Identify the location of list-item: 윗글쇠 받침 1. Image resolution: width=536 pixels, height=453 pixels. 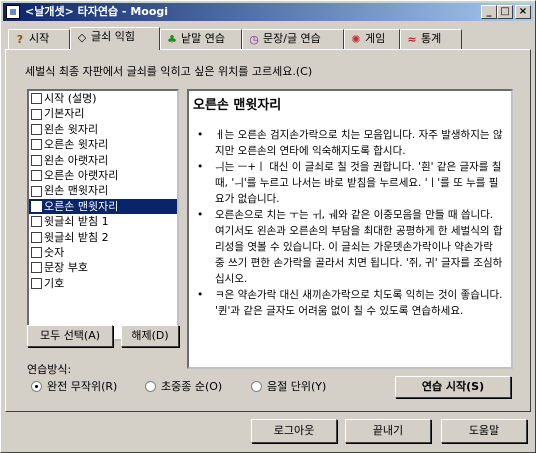
(103, 221).